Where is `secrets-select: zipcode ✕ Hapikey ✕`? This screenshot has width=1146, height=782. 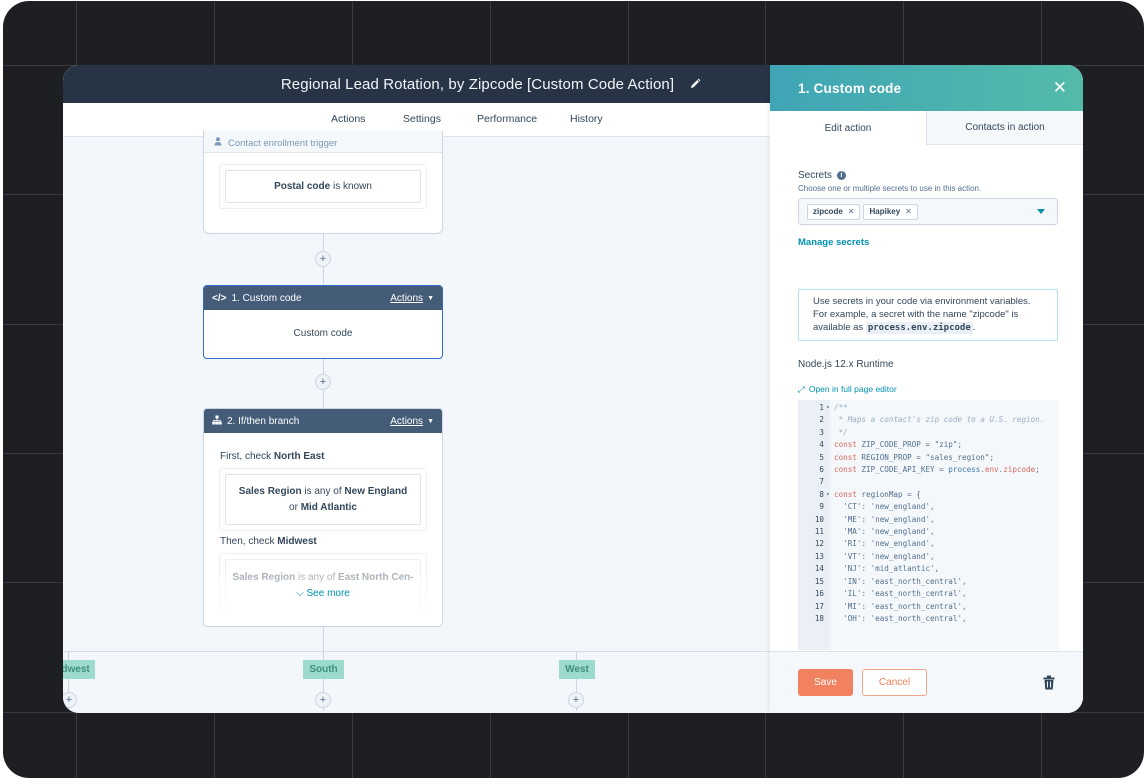
secrets-select: zipcode ✕ Hapikey ✕ is located at coordinates (928, 211).